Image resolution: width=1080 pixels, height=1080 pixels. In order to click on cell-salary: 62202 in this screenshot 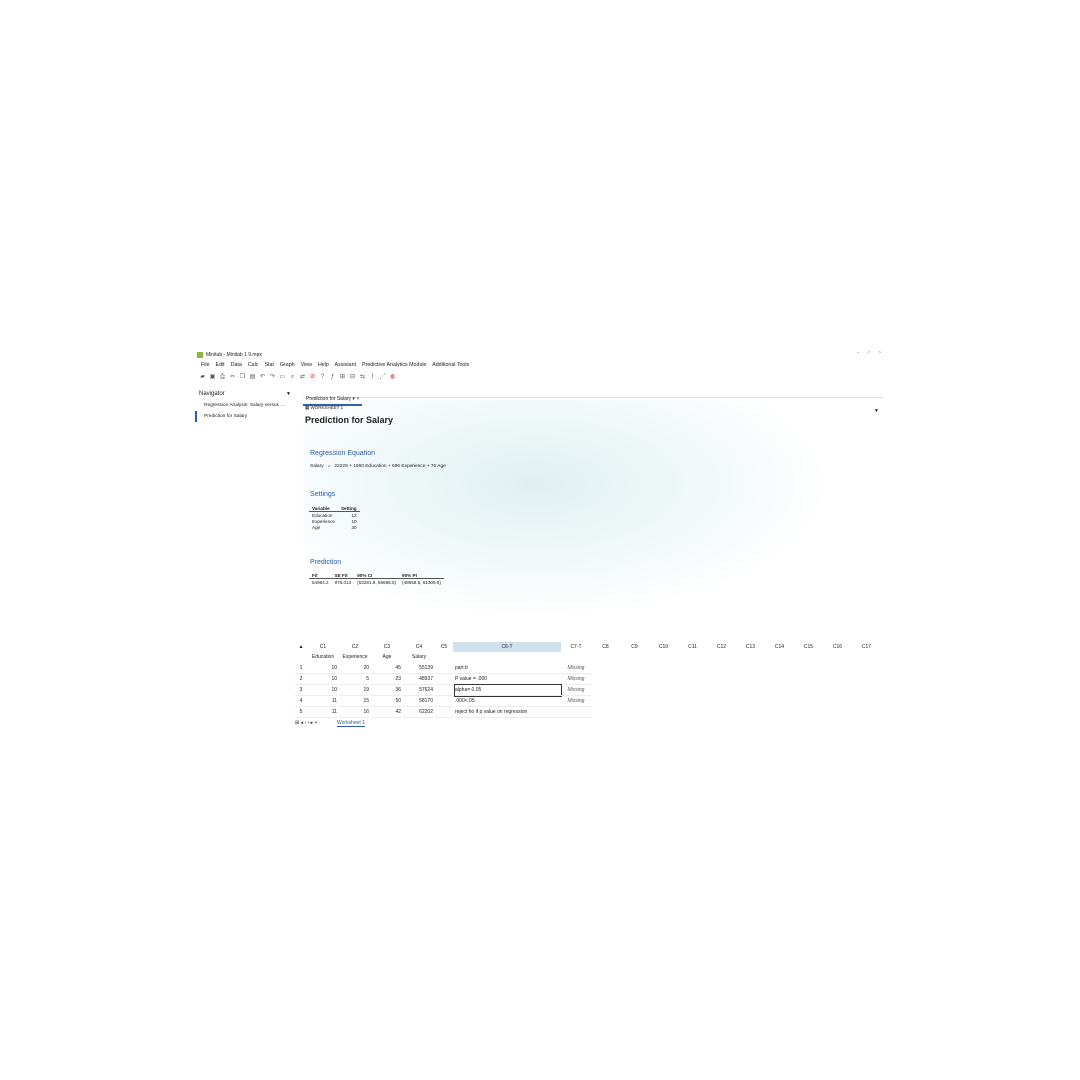, I will do `click(418, 712)`.